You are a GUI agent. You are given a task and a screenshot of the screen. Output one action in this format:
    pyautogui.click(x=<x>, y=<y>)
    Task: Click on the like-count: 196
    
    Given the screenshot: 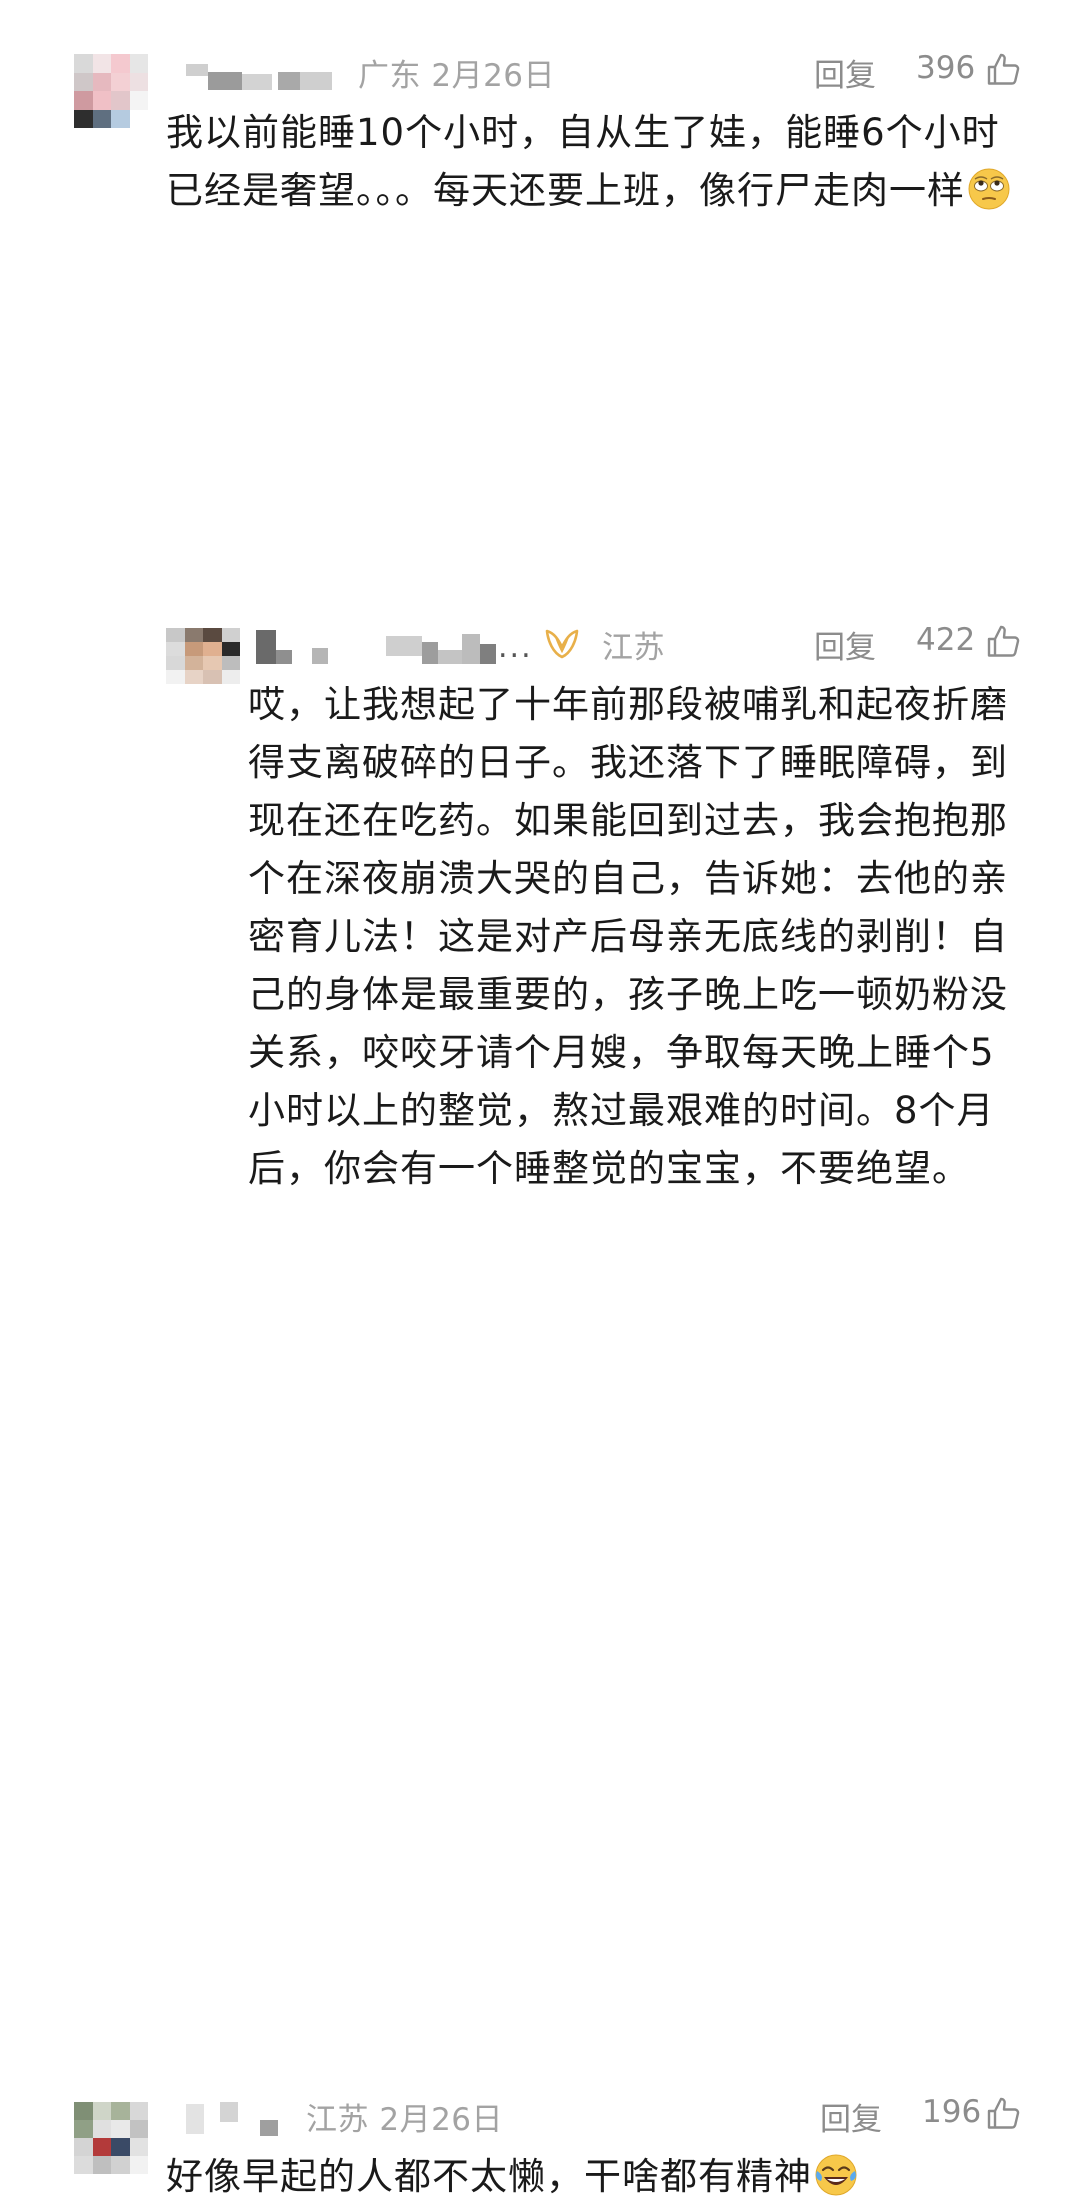 What is the action you would take?
    pyautogui.click(x=952, y=2112)
    